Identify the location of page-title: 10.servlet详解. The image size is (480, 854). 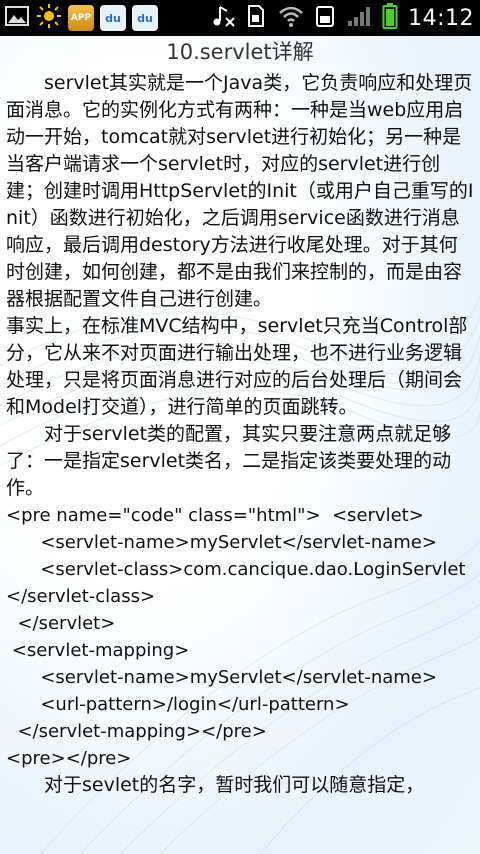
(240, 52).